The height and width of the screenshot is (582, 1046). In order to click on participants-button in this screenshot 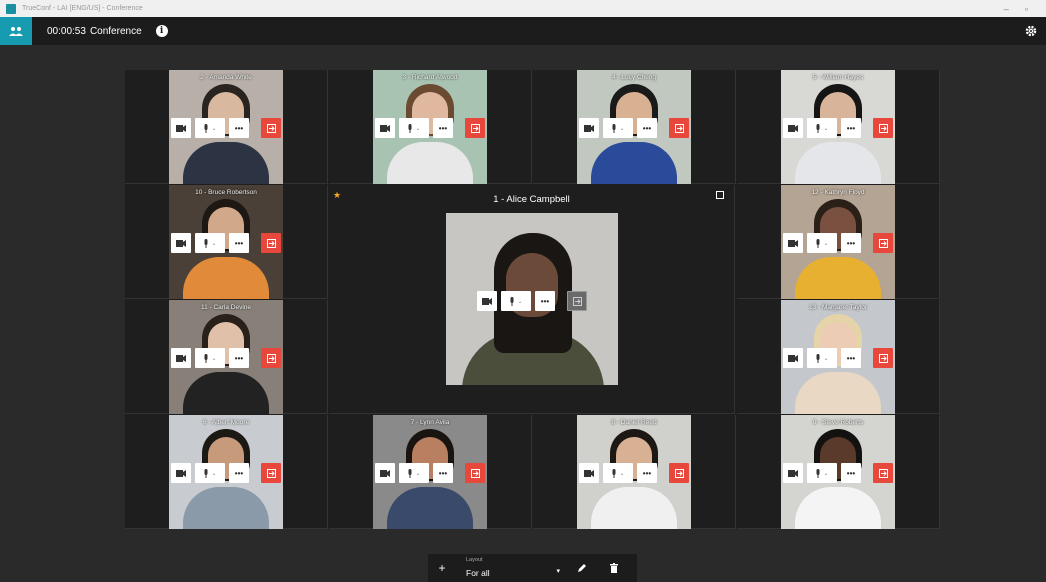, I will do `click(16, 31)`.